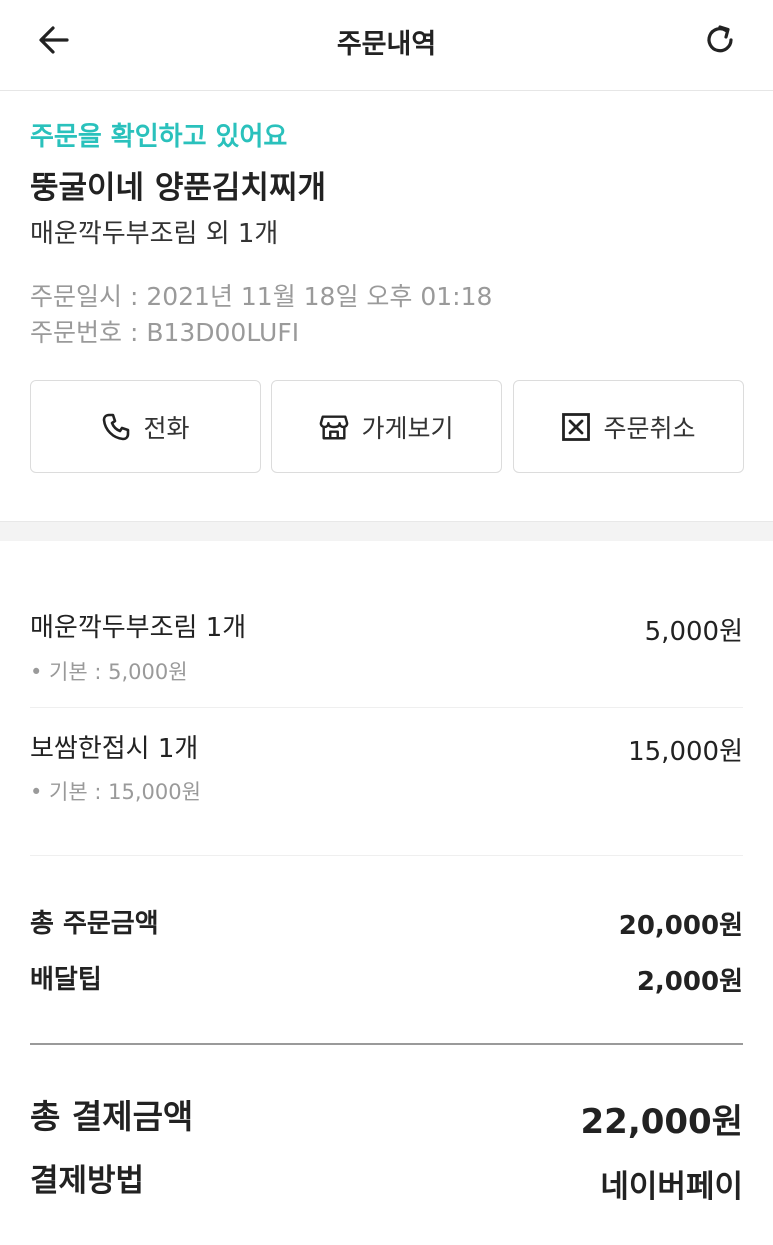 This screenshot has width=773, height=1245. I want to click on refresh-button, so click(721, 40).